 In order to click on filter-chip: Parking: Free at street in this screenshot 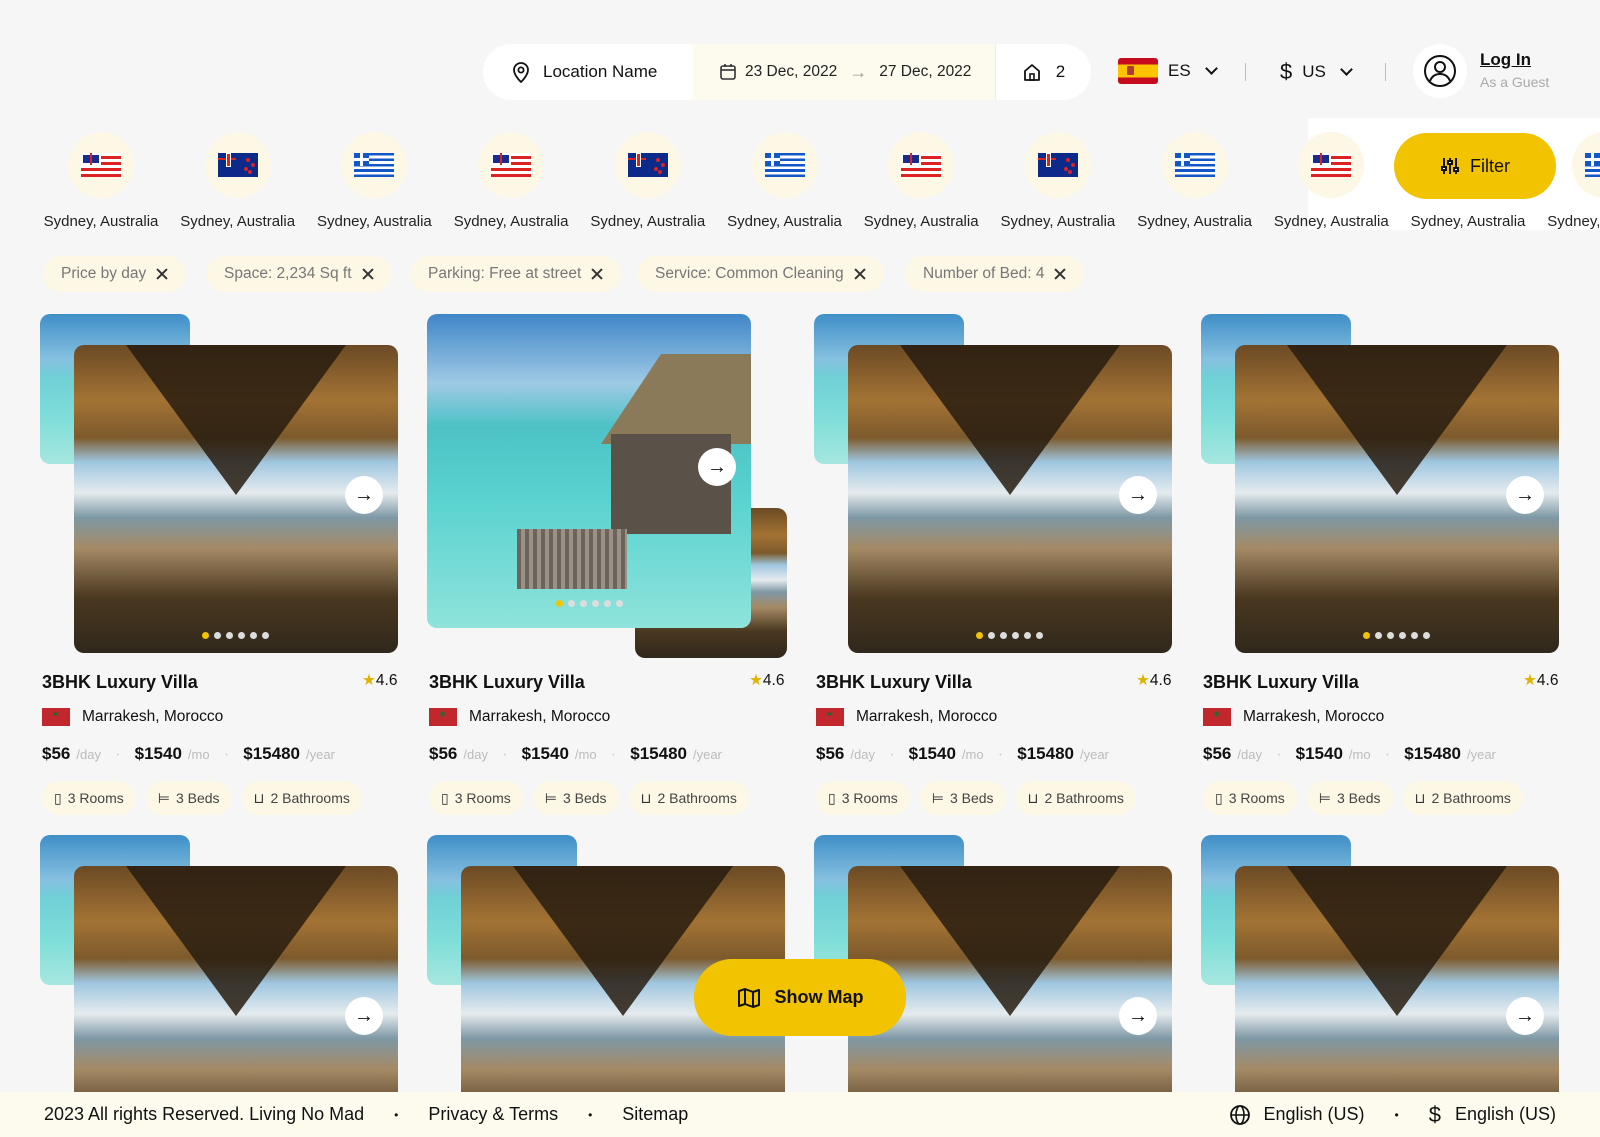, I will do `click(516, 274)`.